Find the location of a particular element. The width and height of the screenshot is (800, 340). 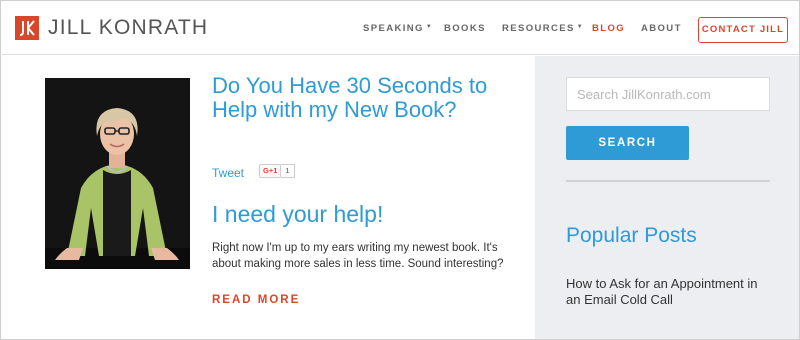

nav-about: ABOUT is located at coordinates (661, 29).